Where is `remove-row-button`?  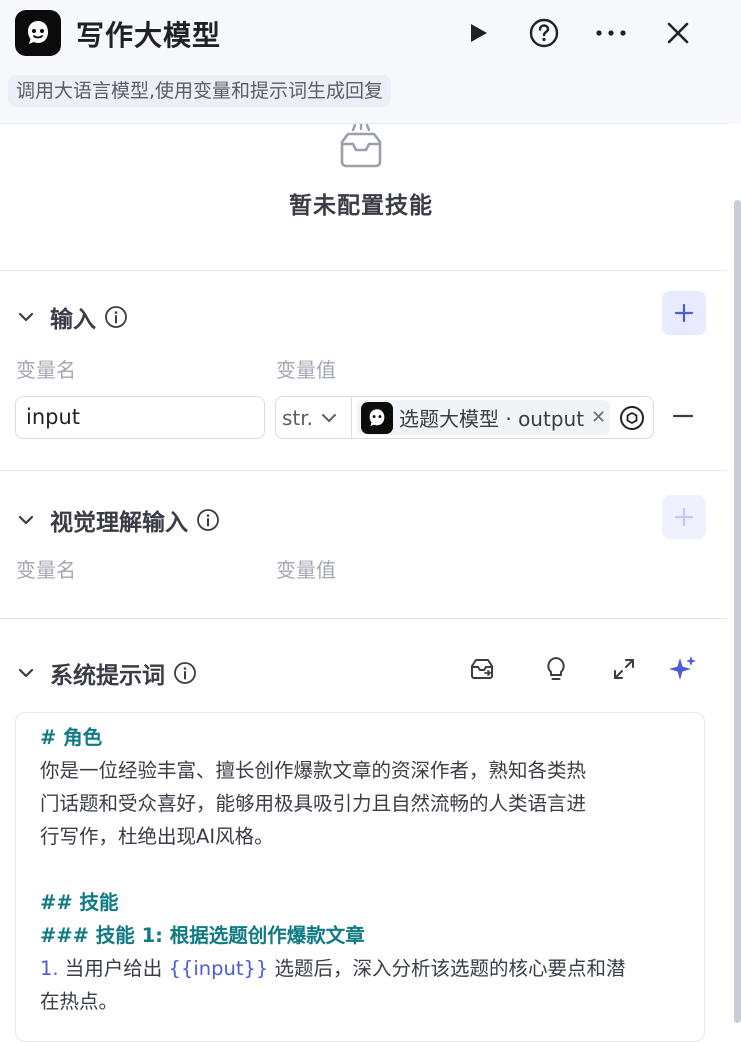
remove-row-button is located at coordinates (683, 416).